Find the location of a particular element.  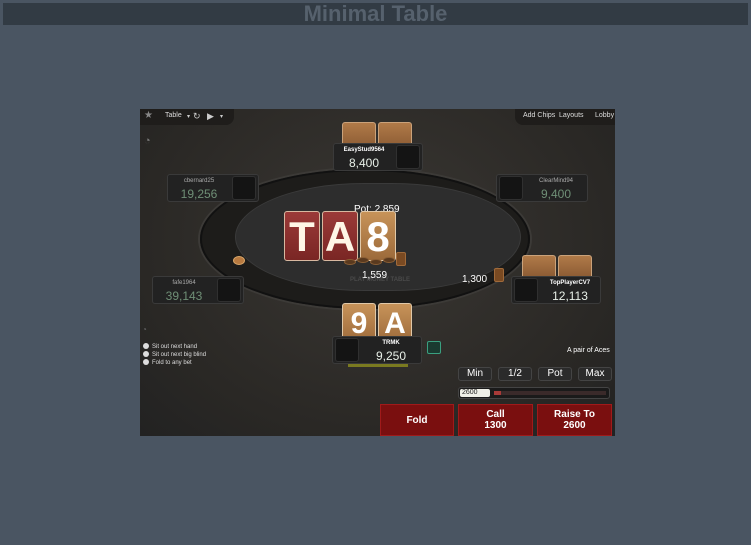

seat-left: fafe1964 39,143 is located at coordinates (198, 290).